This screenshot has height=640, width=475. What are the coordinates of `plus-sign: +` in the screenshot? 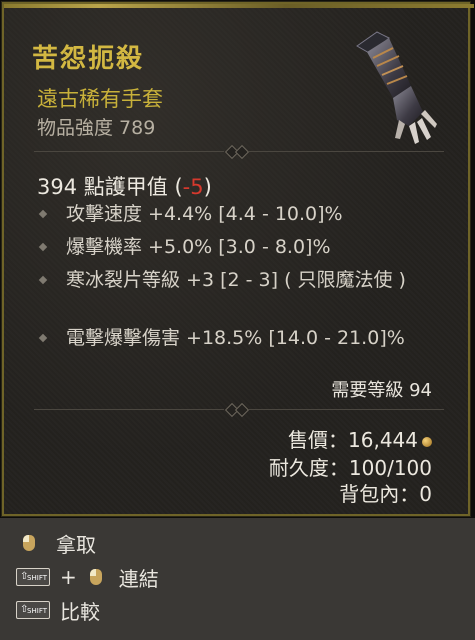 It's located at (68, 577).